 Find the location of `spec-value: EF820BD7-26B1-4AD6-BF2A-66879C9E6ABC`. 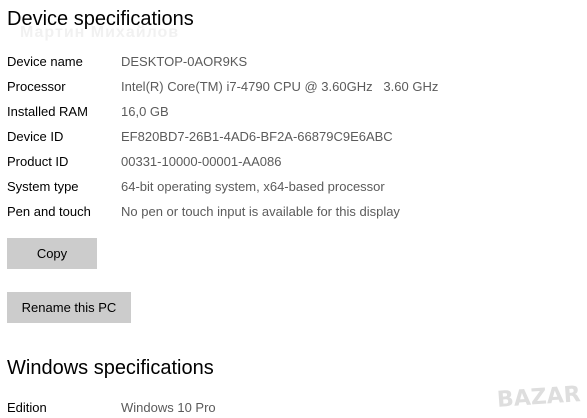

spec-value: EF820BD7-26B1-4AD6-BF2A-66879C9E6ABC is located at coordinates (257, 137).